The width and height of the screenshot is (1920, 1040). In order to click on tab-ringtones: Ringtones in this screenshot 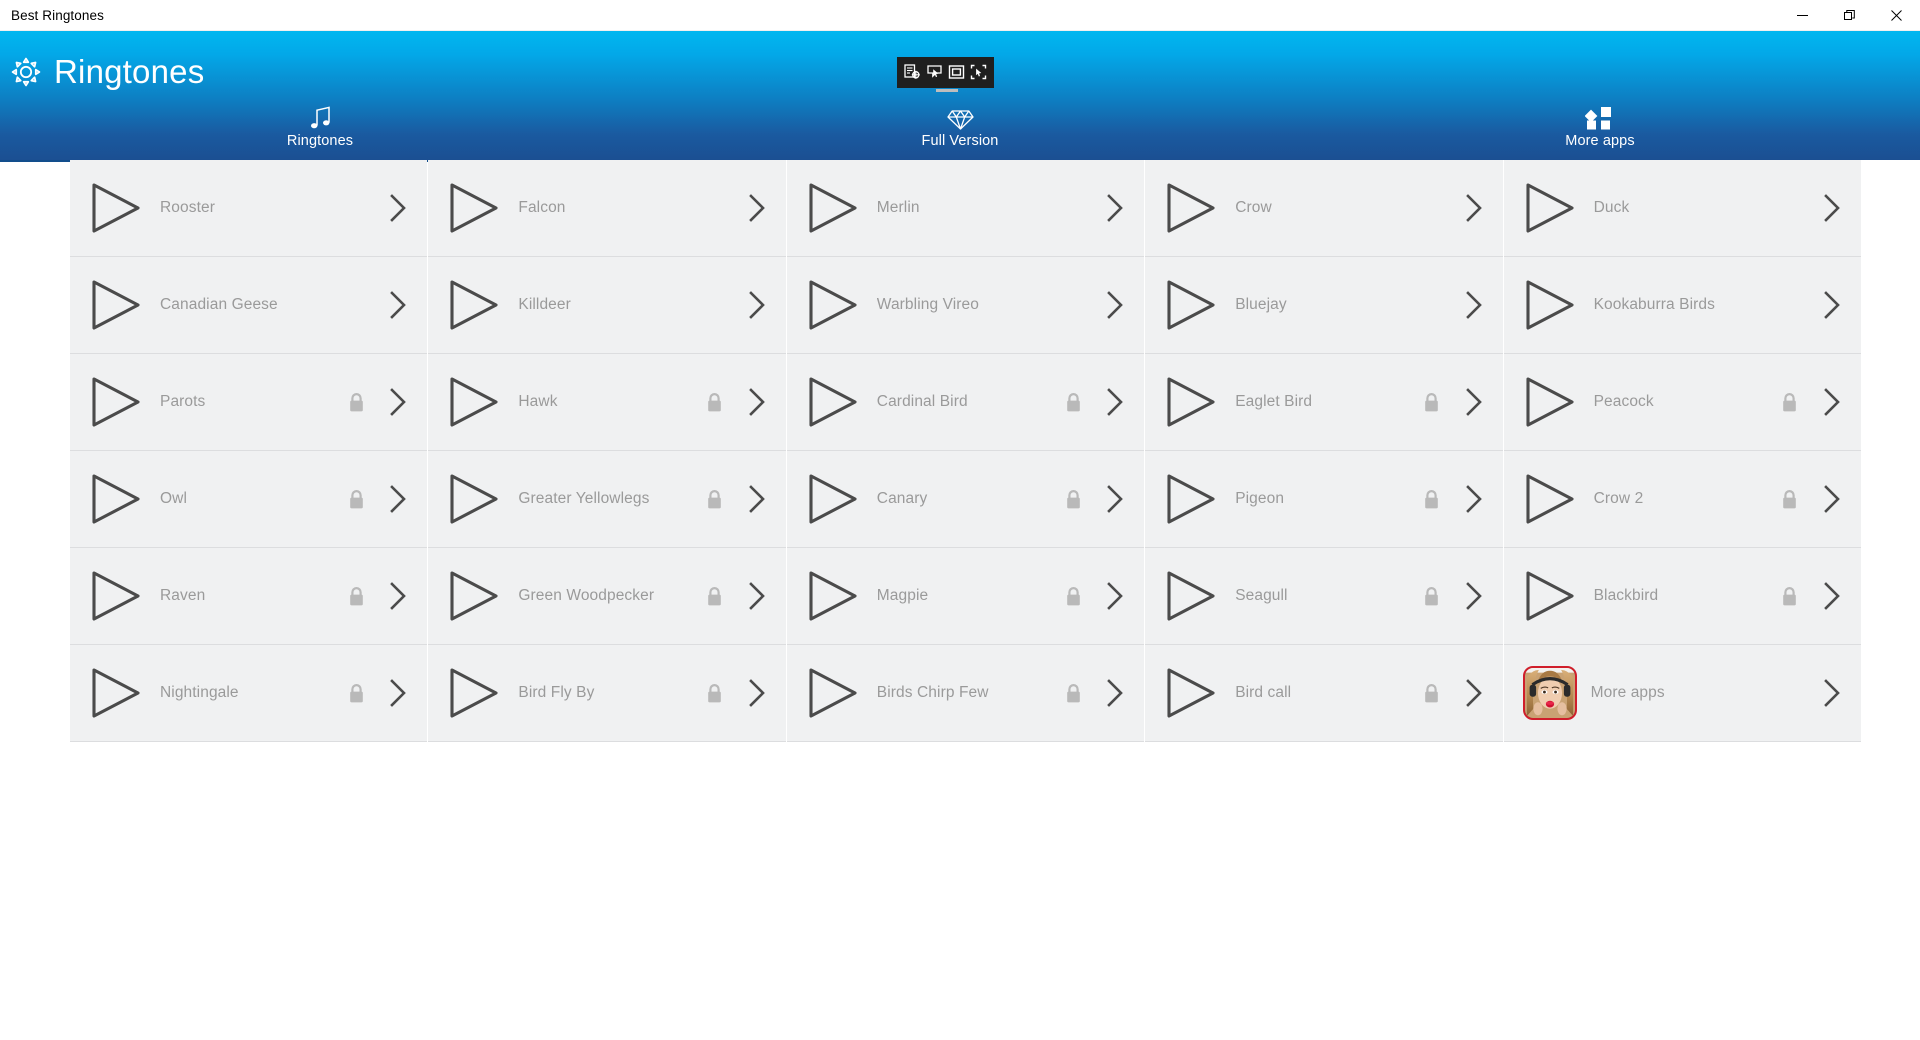, I will do `click(320, 132)`.